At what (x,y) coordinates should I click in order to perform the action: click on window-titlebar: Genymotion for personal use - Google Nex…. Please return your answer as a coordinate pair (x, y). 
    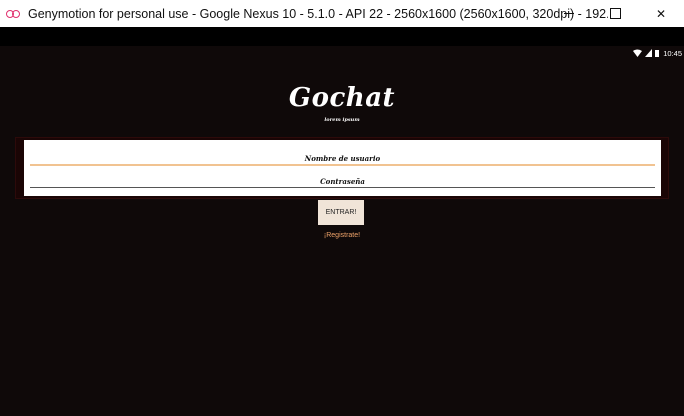
    Looking at the image, I should click on (342, 13).